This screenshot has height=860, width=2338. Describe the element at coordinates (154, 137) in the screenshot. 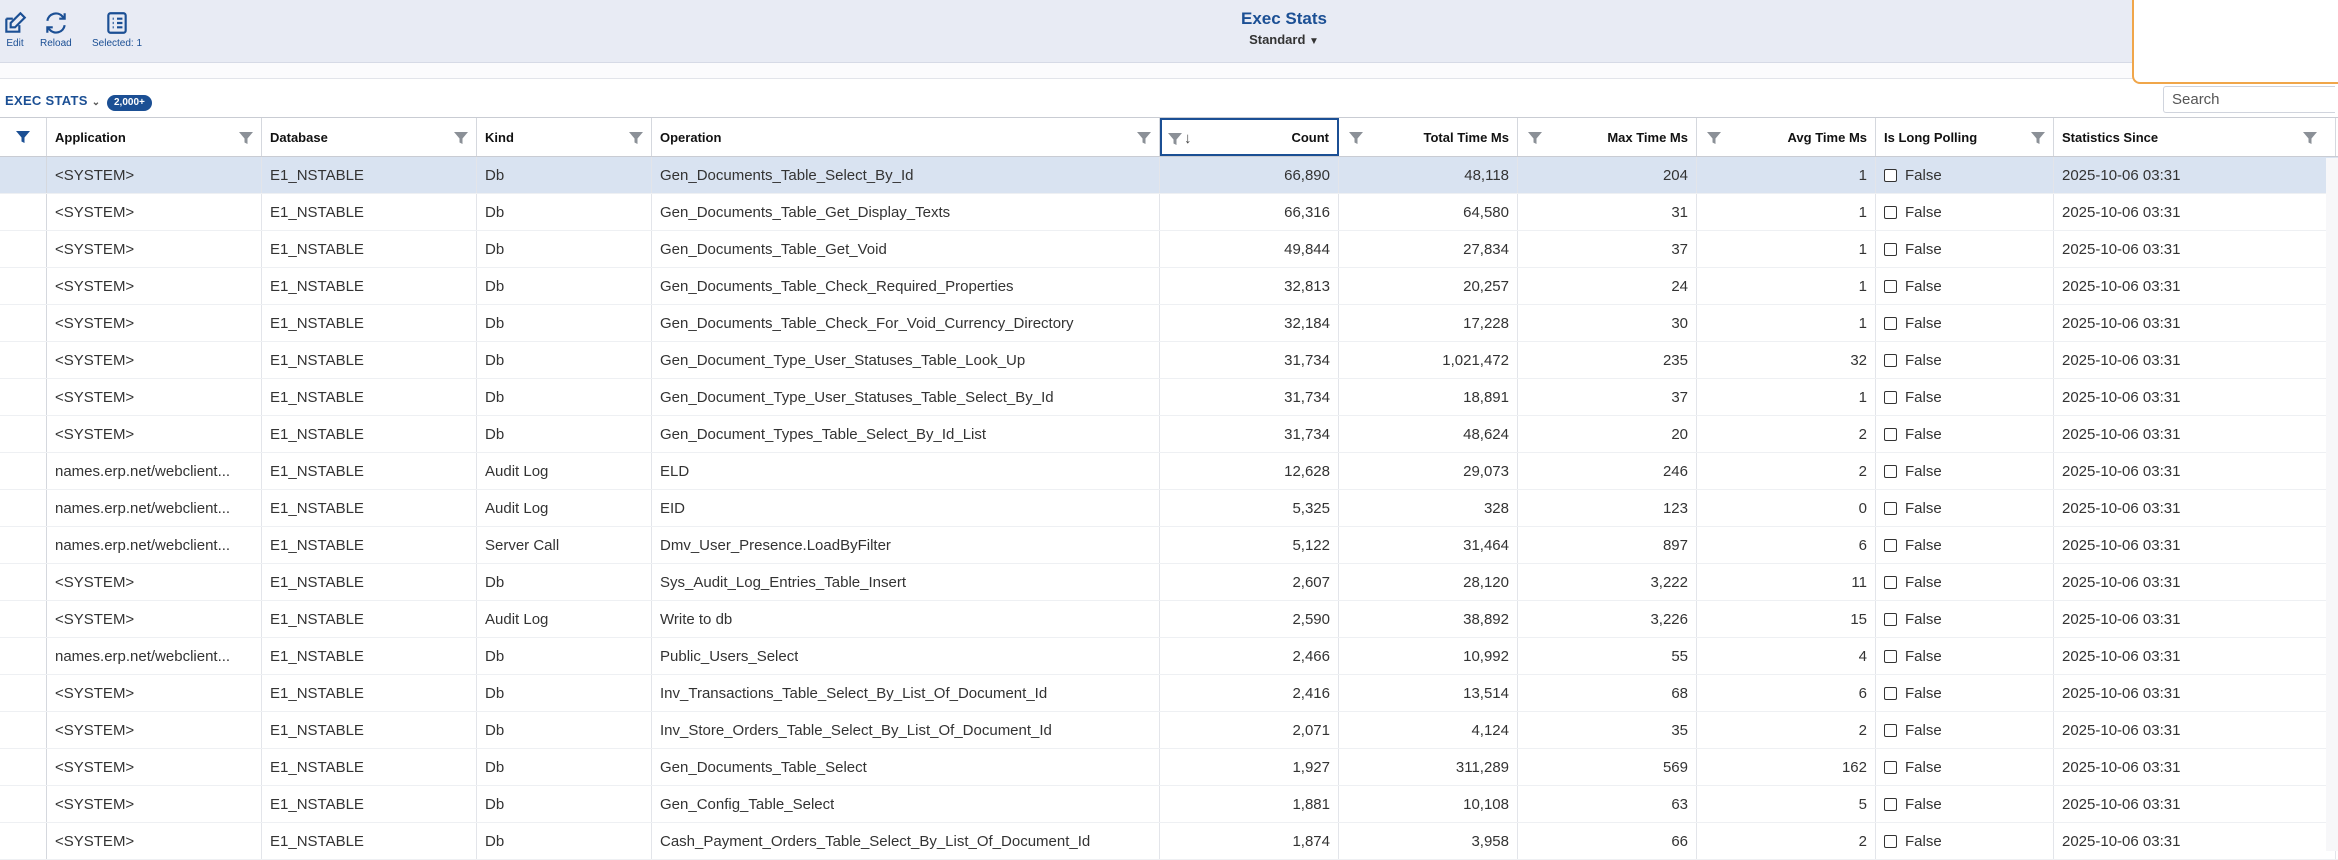

I see `column-header-application: Application` at that location.